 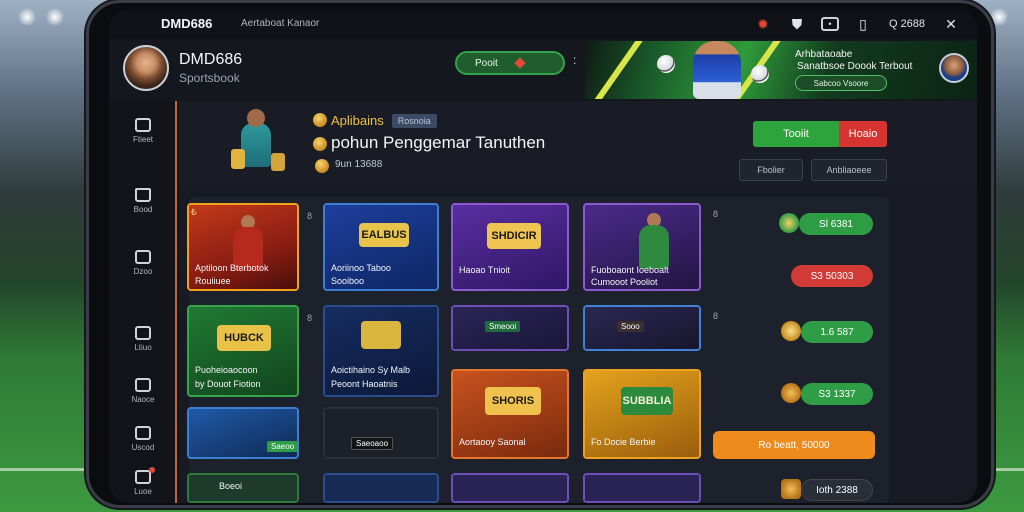 What do you see at coordinates (794, 445) in the screenshot?
I see `odds-button: Ro beatt, 50000` at bounding box center [794, 445].